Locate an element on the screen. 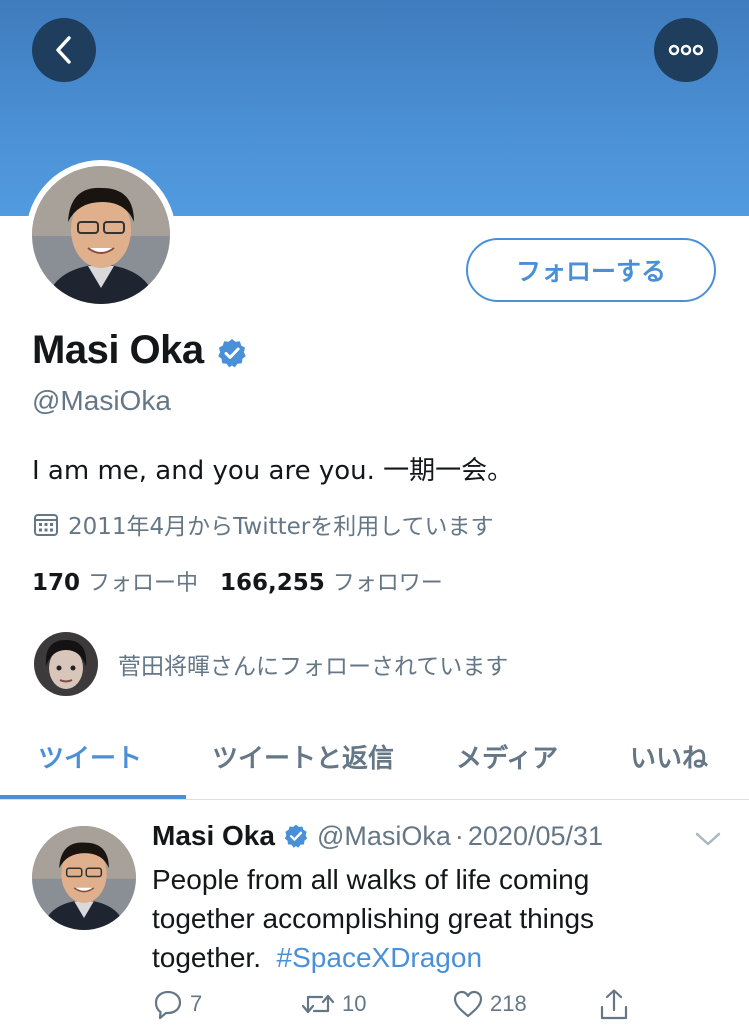  avatar-photo is located at coordinates (101, 235).